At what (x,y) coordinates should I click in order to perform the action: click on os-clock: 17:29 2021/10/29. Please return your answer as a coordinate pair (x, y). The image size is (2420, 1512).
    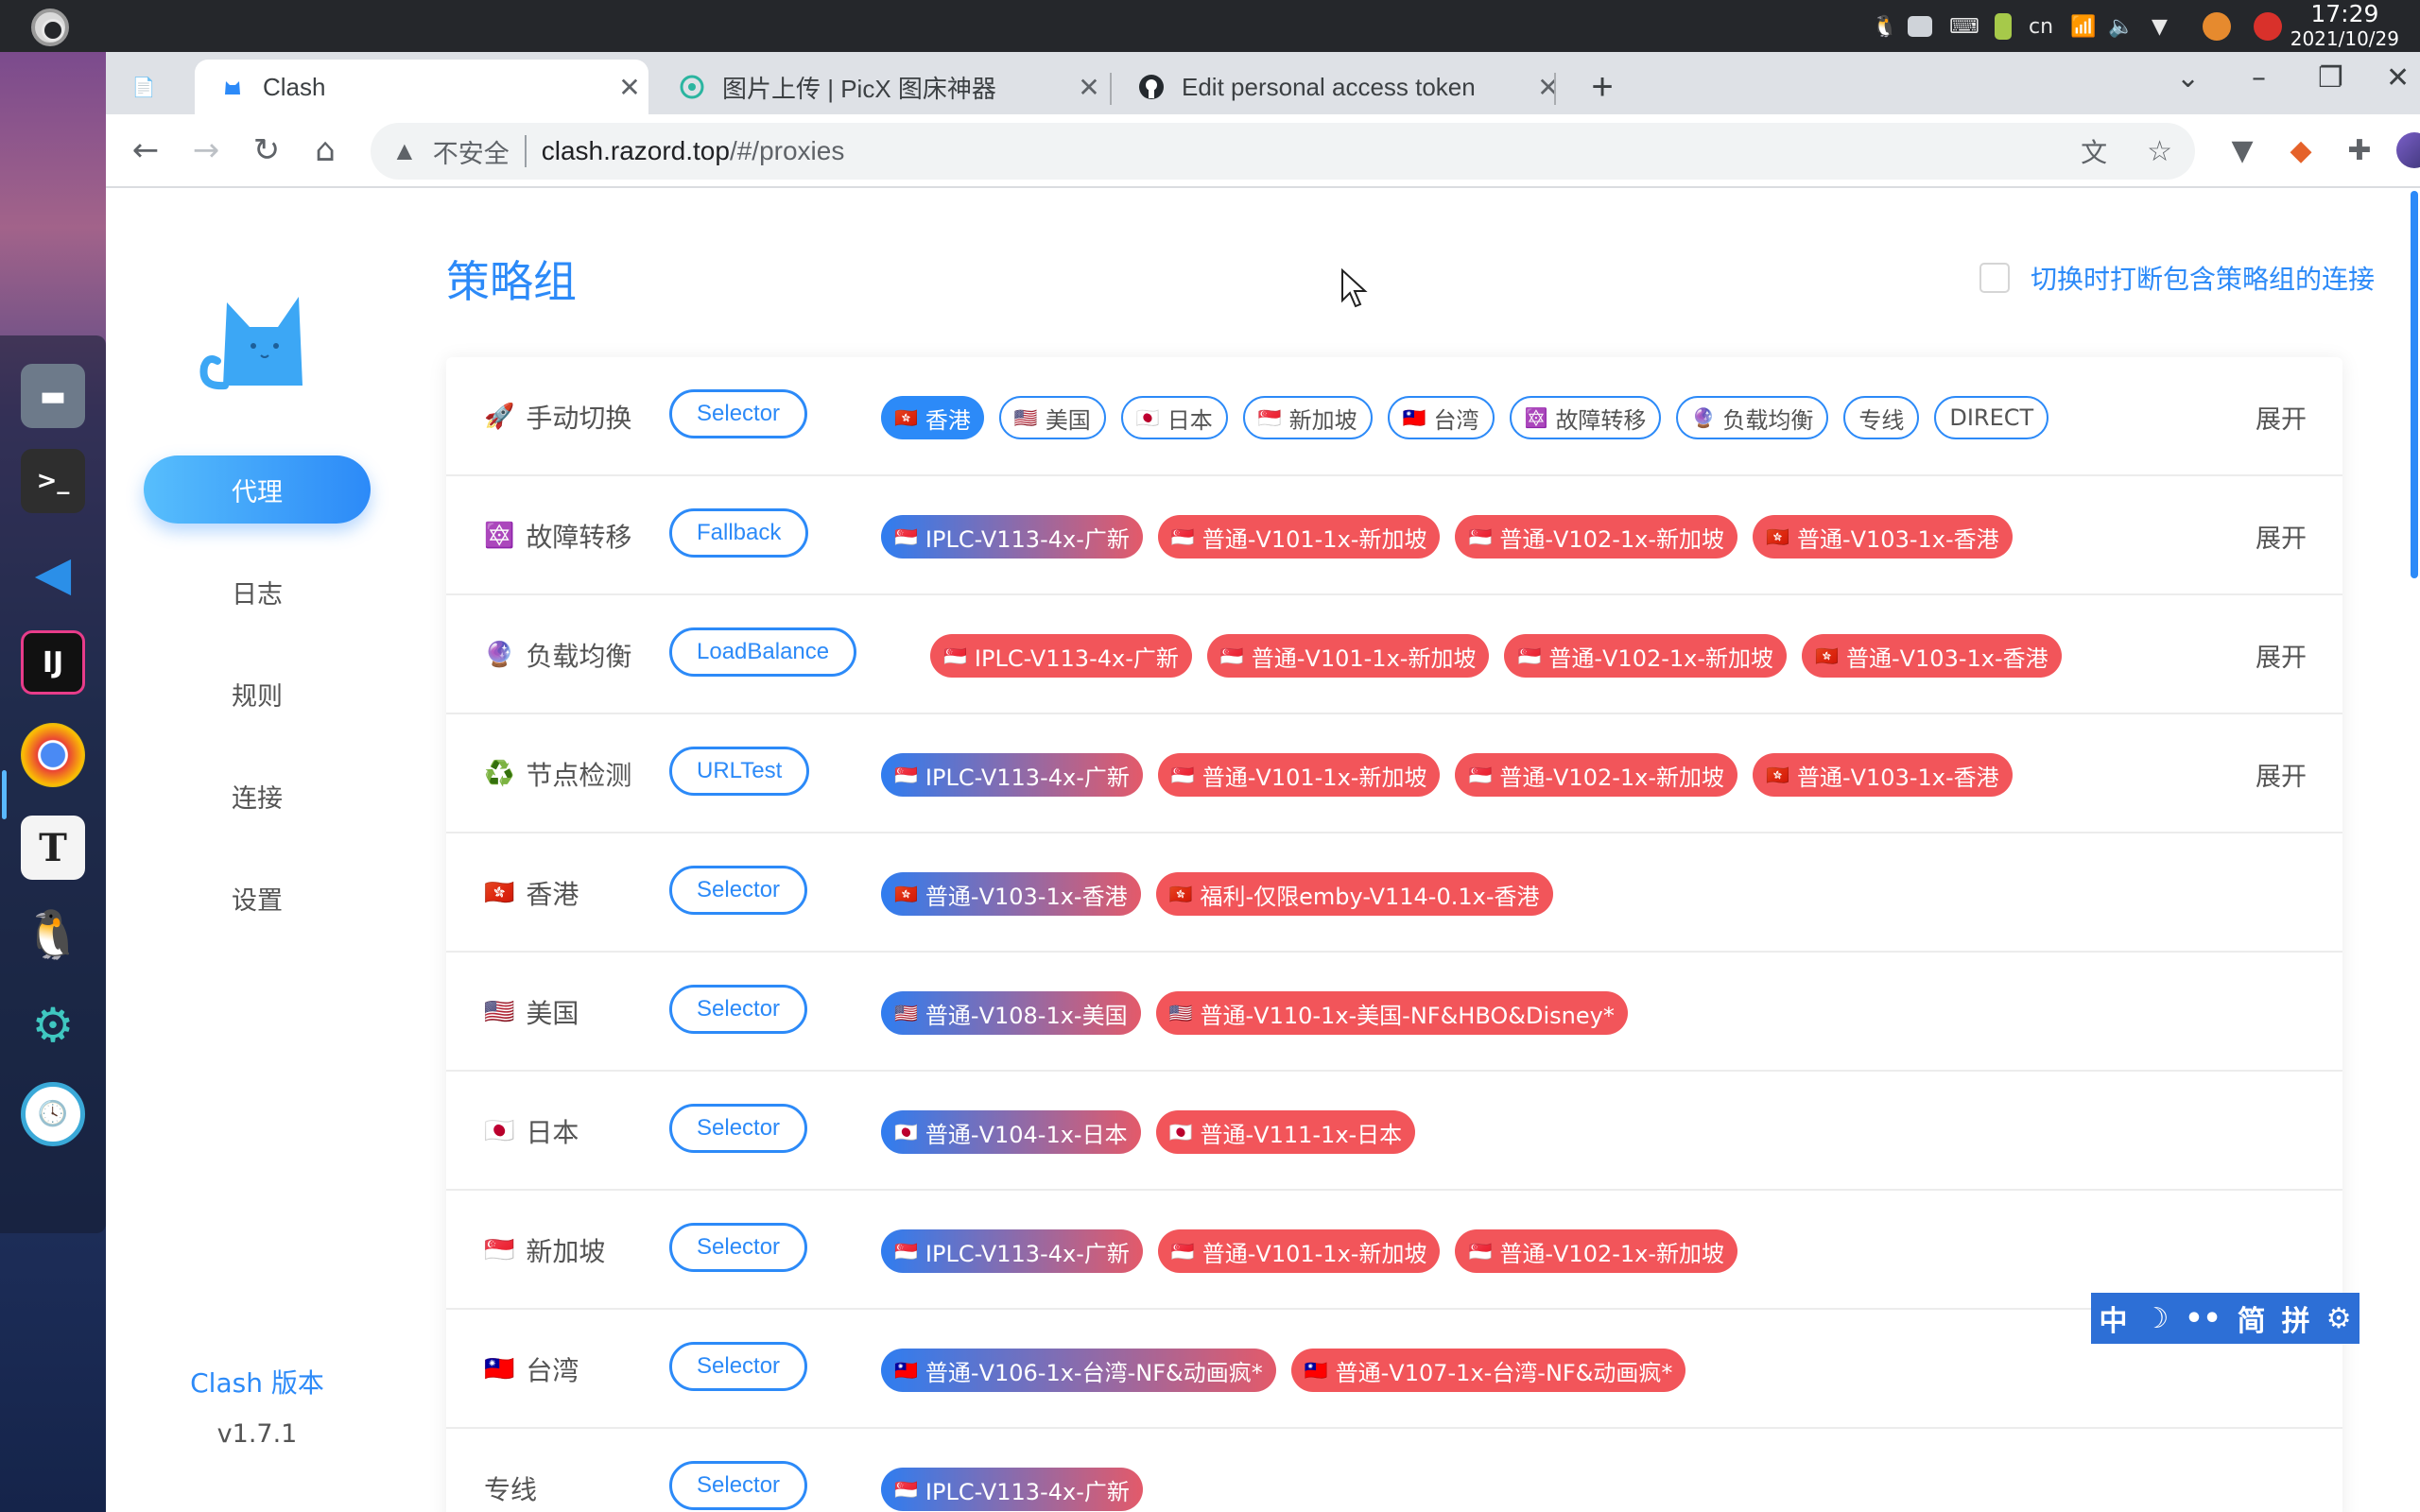
    Looking at the image, I should click on (2345, 26).